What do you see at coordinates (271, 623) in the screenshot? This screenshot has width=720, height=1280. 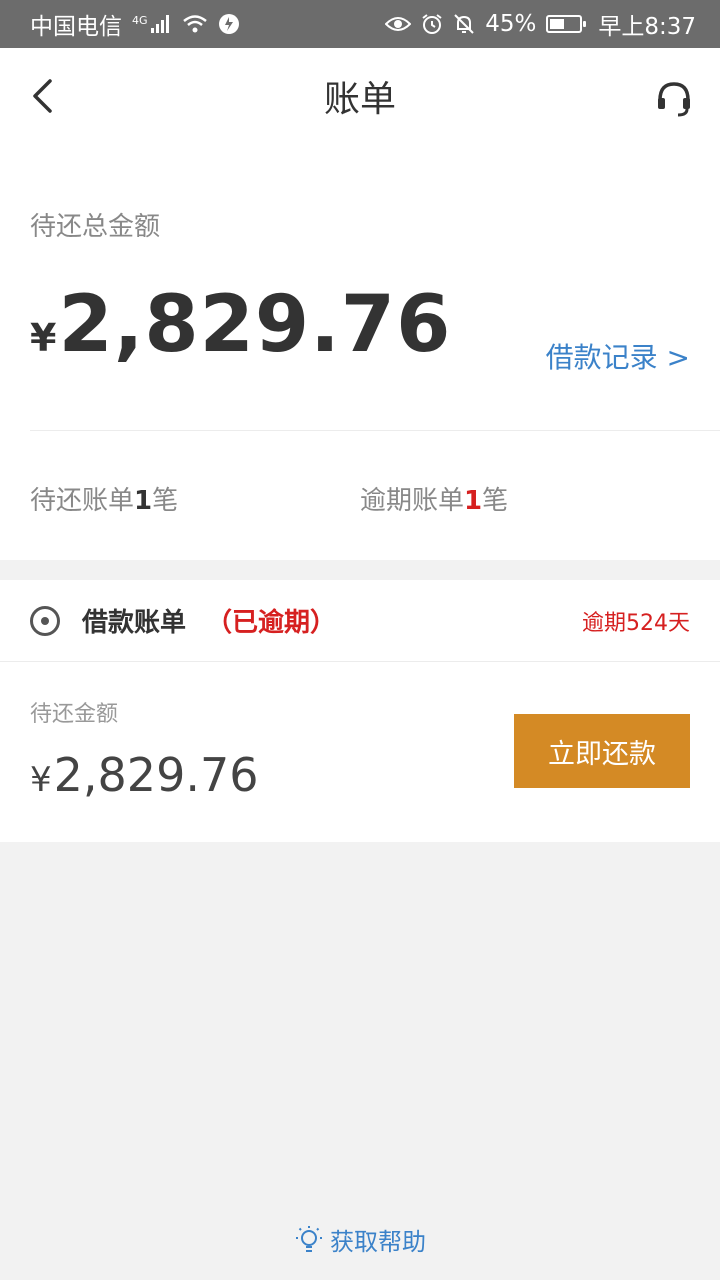 I see `overdue-status: （已逾期）` at bounding box center [271, 623].